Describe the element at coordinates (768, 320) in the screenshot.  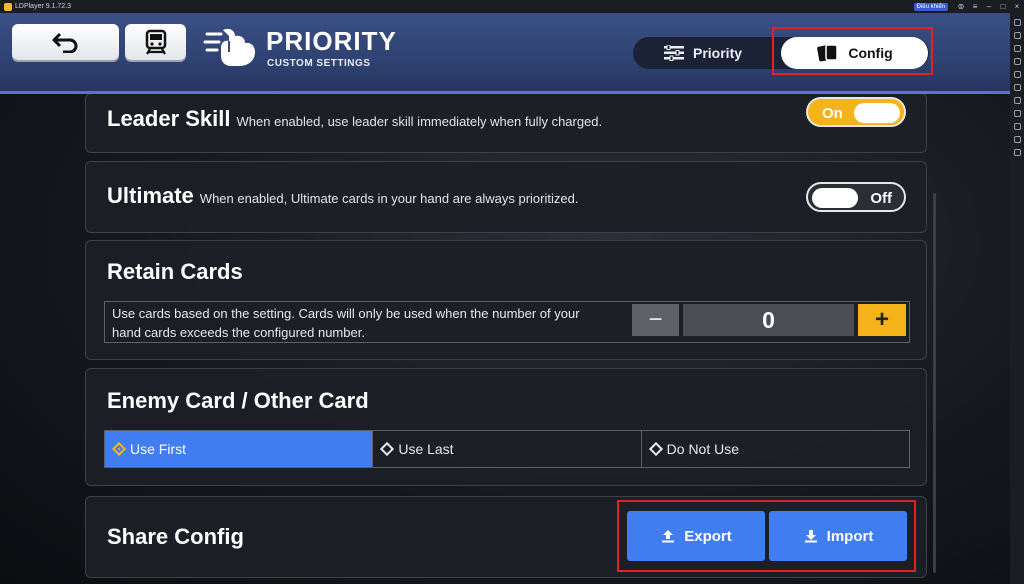
I see `retain-count-value: 0` at that location.